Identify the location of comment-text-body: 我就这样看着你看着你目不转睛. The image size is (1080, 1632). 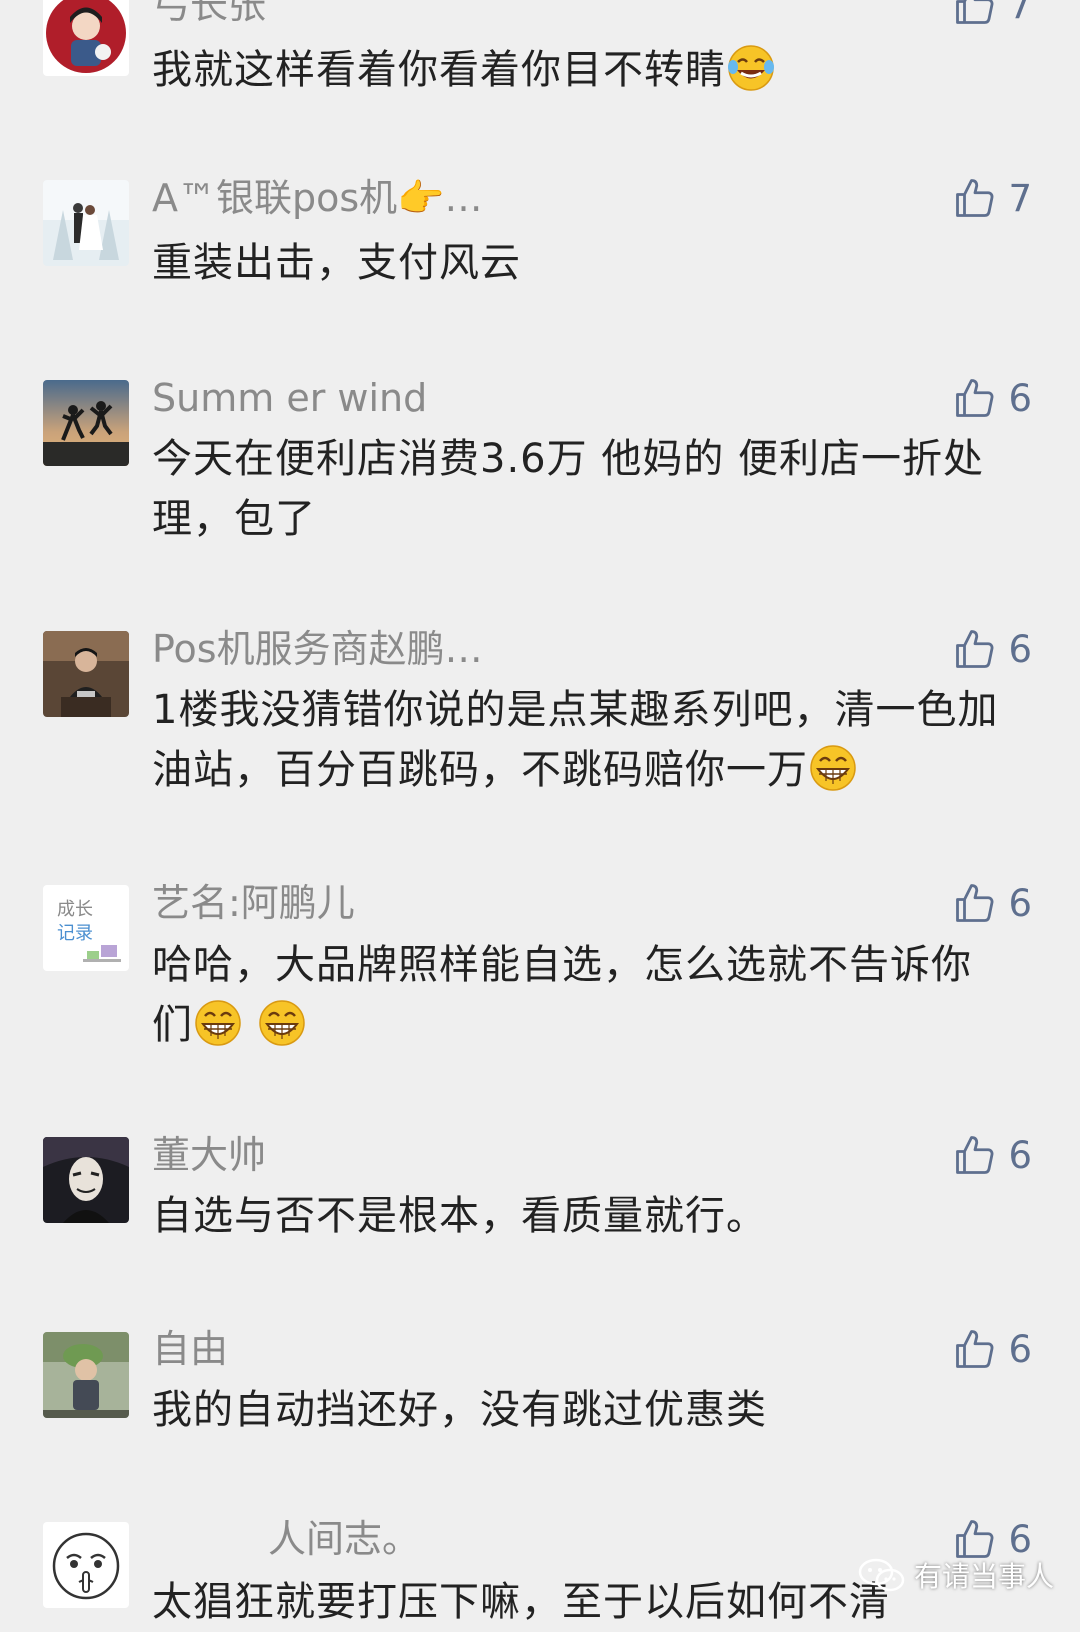
(439, 70).